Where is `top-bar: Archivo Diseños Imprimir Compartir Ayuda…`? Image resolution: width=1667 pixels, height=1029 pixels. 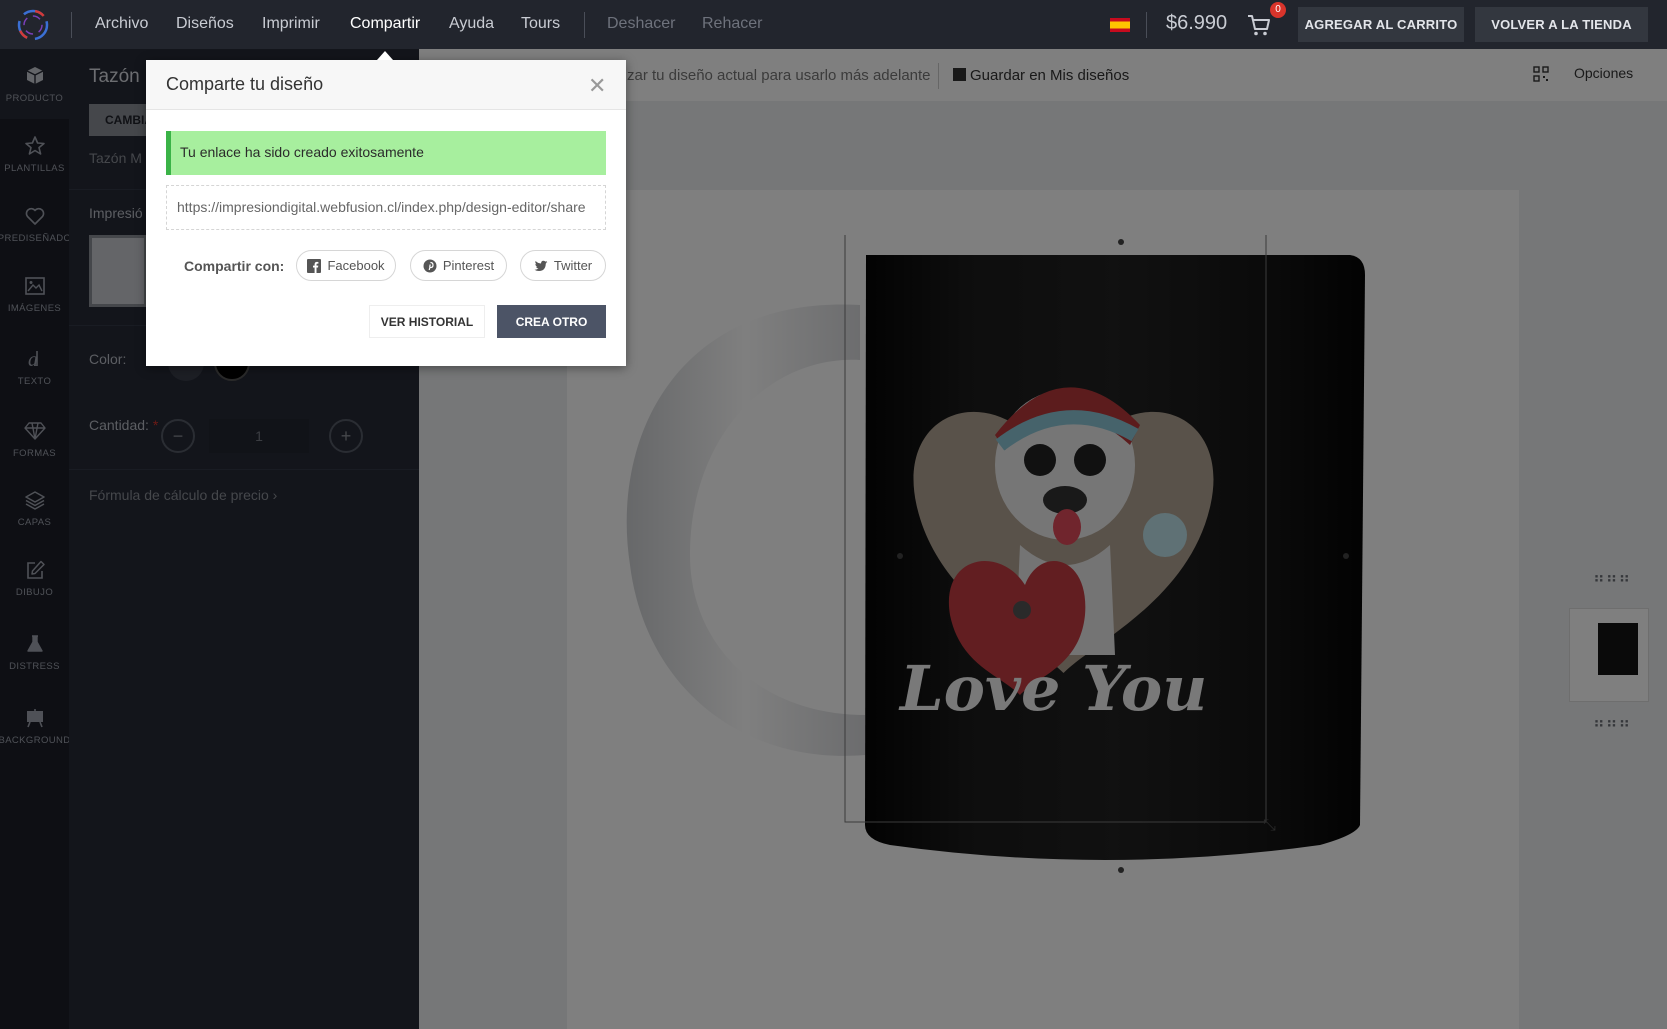
top-bar: Archivo Diseños Imprimir Compartir Ayuda… is located at coordinates (833, 24).